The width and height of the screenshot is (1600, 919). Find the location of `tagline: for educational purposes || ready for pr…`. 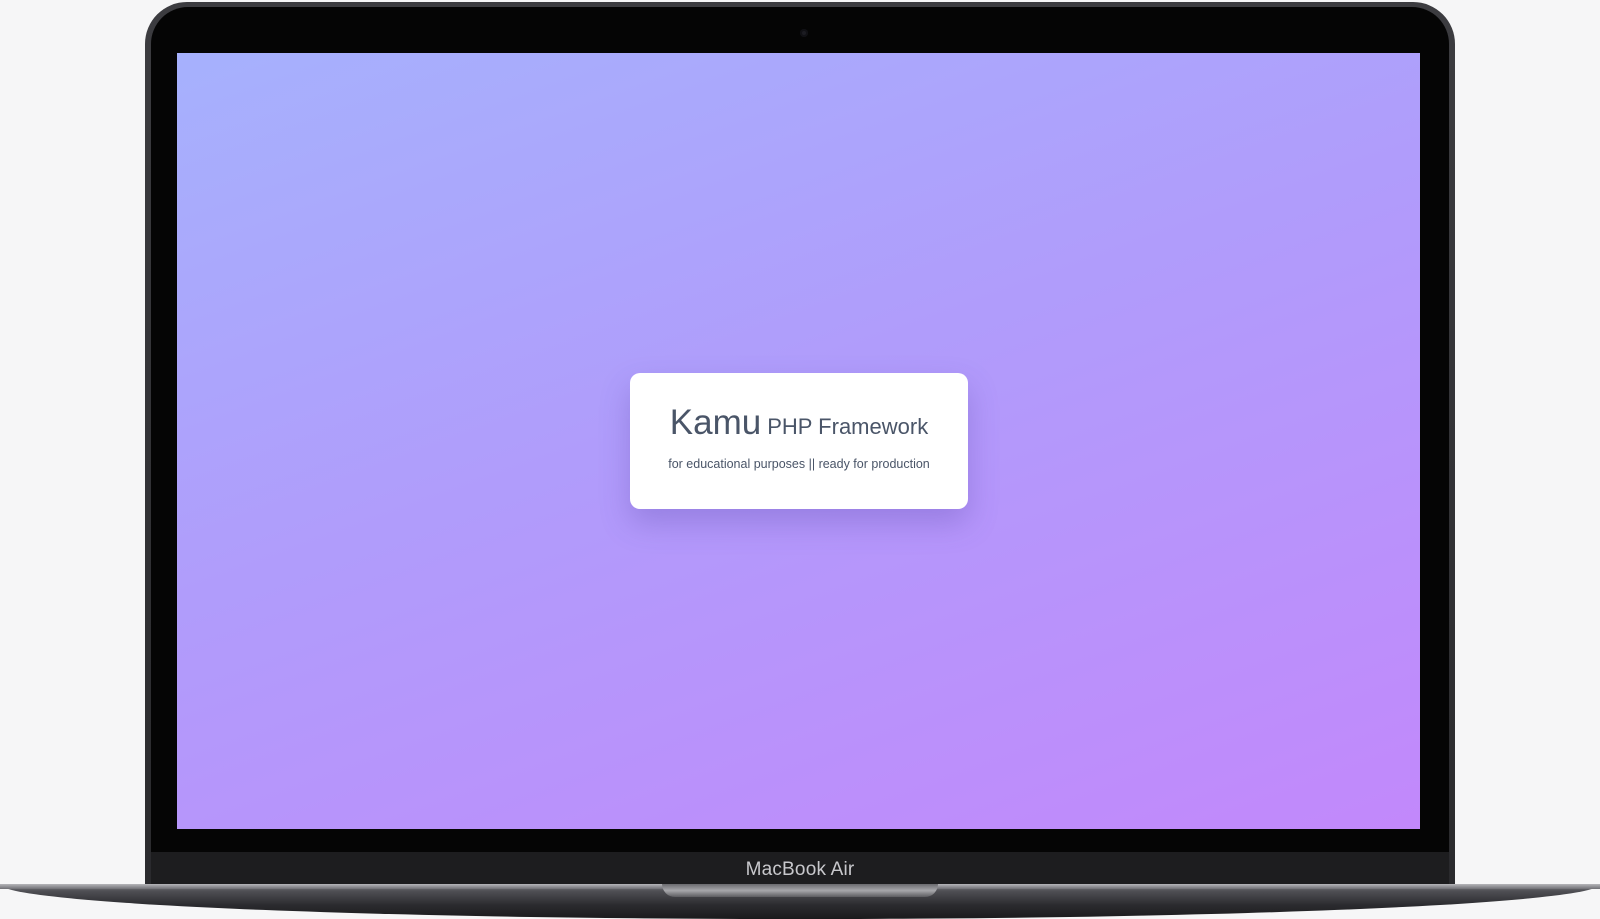

tagline: for educational purposes || ready for pr… is located at coordinates (799, 464).